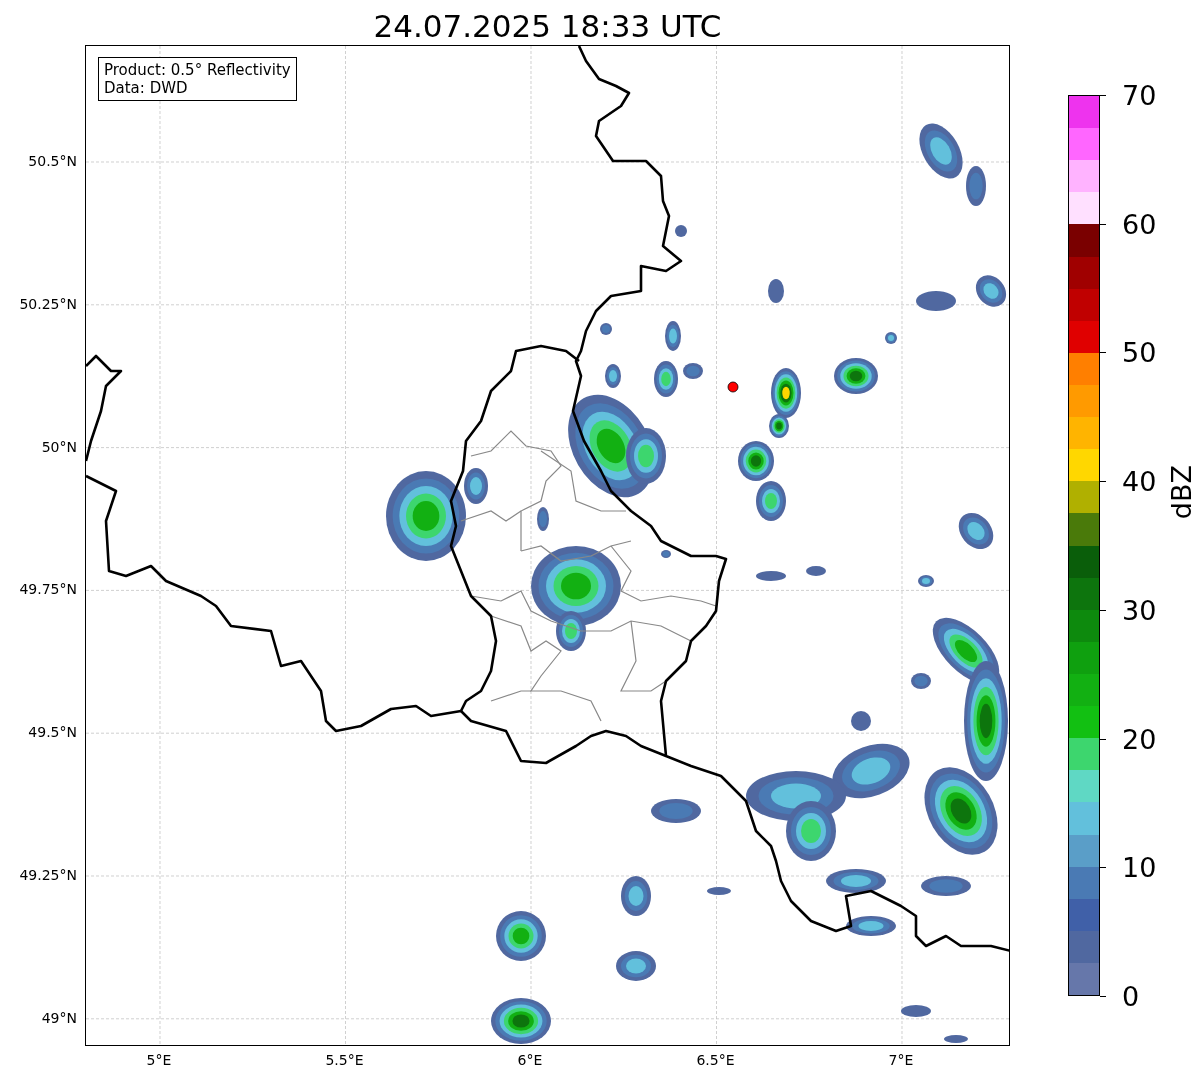 This screenshot has width=1202, height=1081. Describe the element at coordinates (344, 1060) in the screenshot. I see `longitude-label: 5.5°E` at that location.